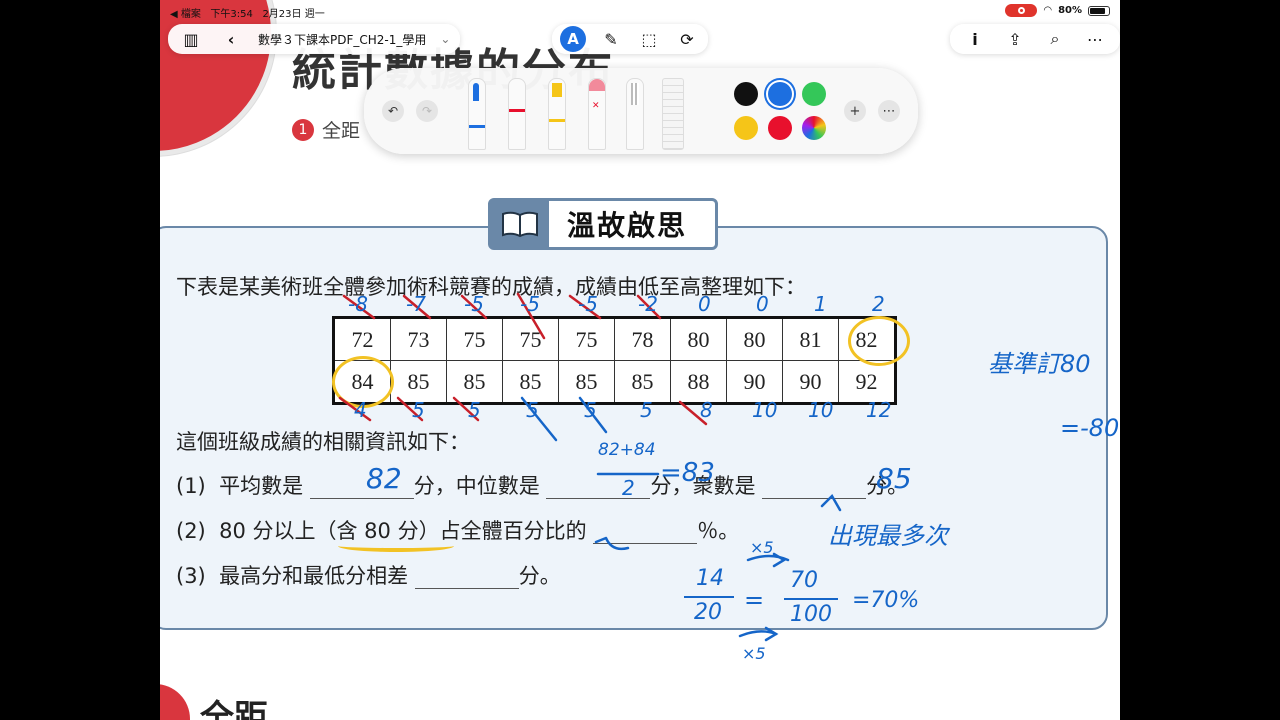 The image size is (1280, 720). What do you see at coordinates (611, 39) in the screenshot?
I see `highlighter-icon: ✎` at bounding box center [611, 39].